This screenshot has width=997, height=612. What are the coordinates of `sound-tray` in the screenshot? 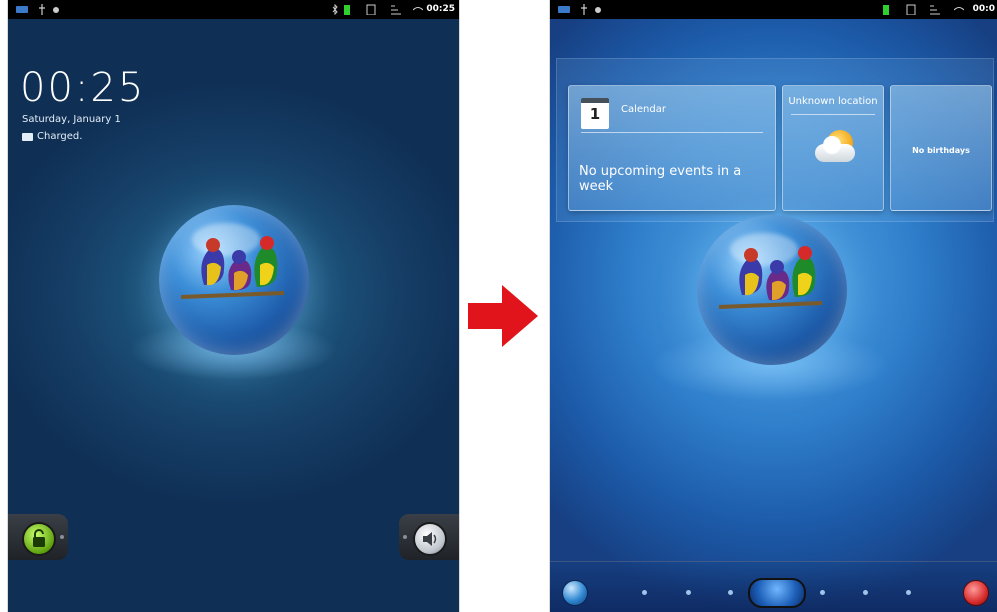 It's located at (429, 537).